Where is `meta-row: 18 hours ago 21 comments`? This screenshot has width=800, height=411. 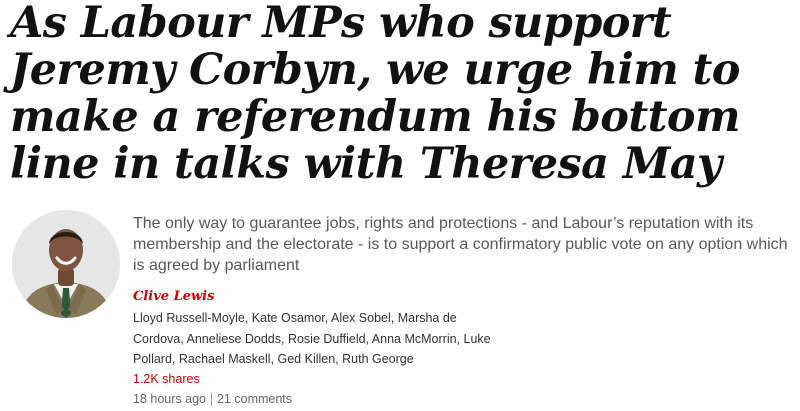 meta-row: 18 hours ago 21 comments is located at coordinates (212, 399).